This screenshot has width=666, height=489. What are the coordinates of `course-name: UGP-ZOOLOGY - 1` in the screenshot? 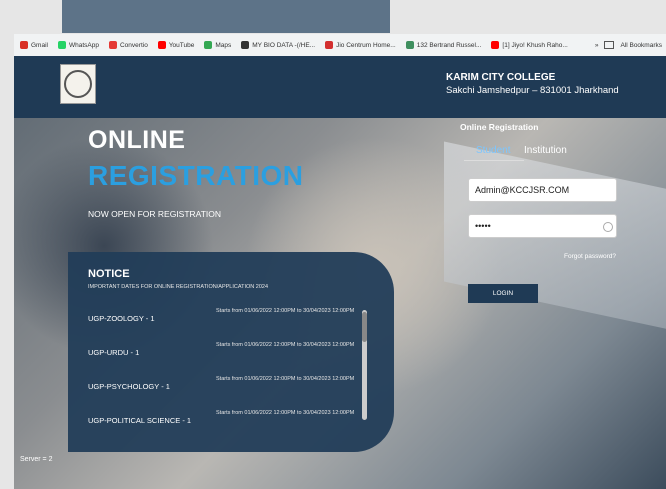 It's located at (121, 318).